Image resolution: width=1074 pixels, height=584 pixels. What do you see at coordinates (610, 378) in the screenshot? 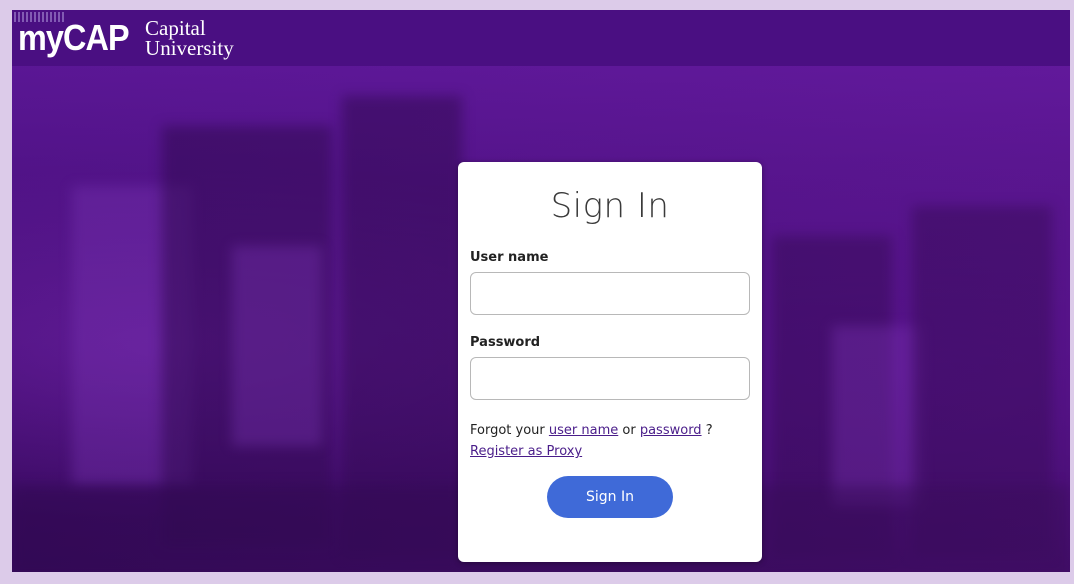
I see `password-input` at bounding box center [610, 378].